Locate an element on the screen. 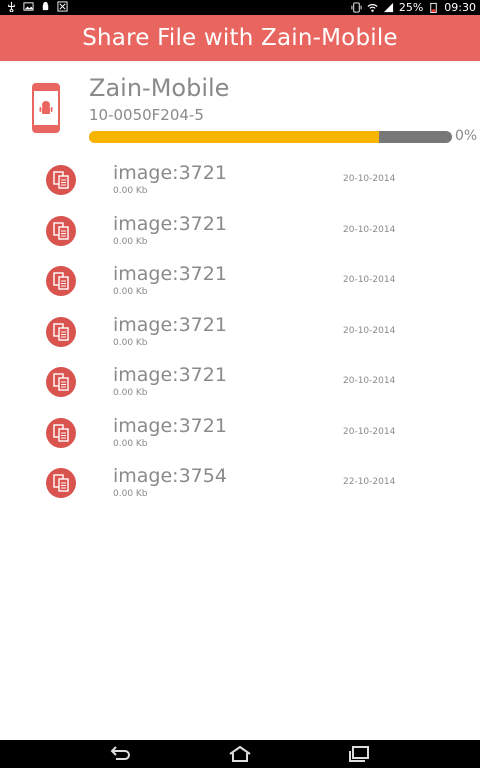 Image resolution: width=480 pixels, height=768 pixels. system-icons: 25% 09:30 is located at coordinates (413, 7).